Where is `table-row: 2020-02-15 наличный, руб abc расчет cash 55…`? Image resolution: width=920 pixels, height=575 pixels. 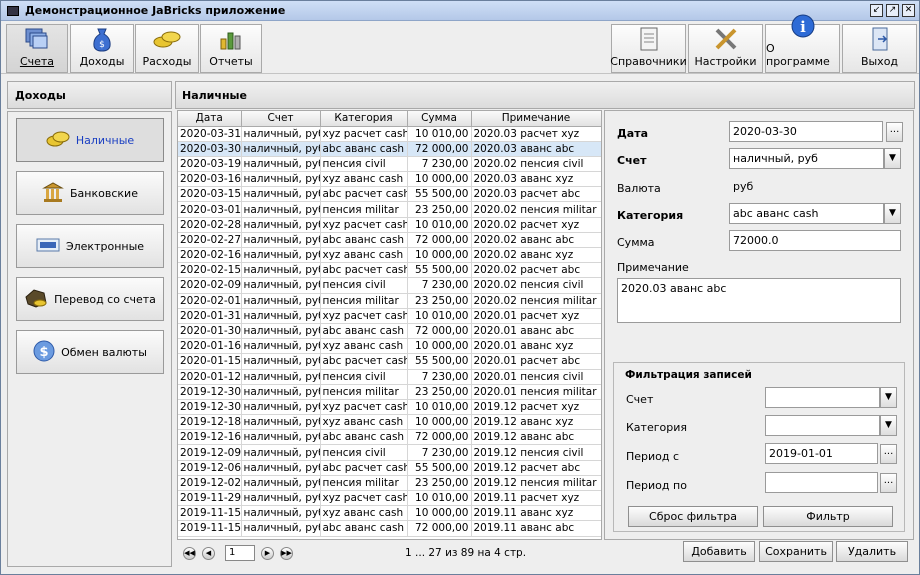
table-row: 2020-02-15 наличный, руб abc расчет cash 55… is located at coordinates (389, 270).